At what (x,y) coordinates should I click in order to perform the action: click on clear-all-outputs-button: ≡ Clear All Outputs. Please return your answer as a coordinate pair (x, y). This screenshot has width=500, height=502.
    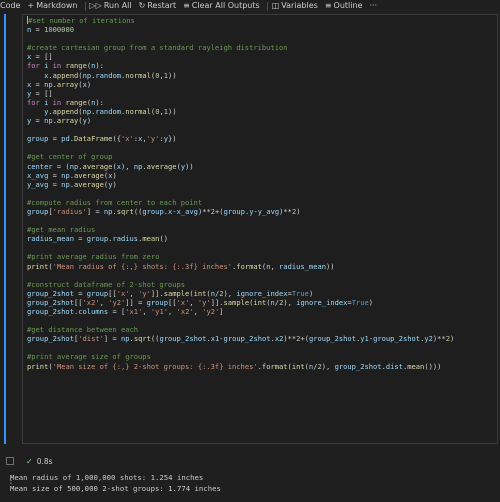
    Looking at the image, I should click on (221, 6).